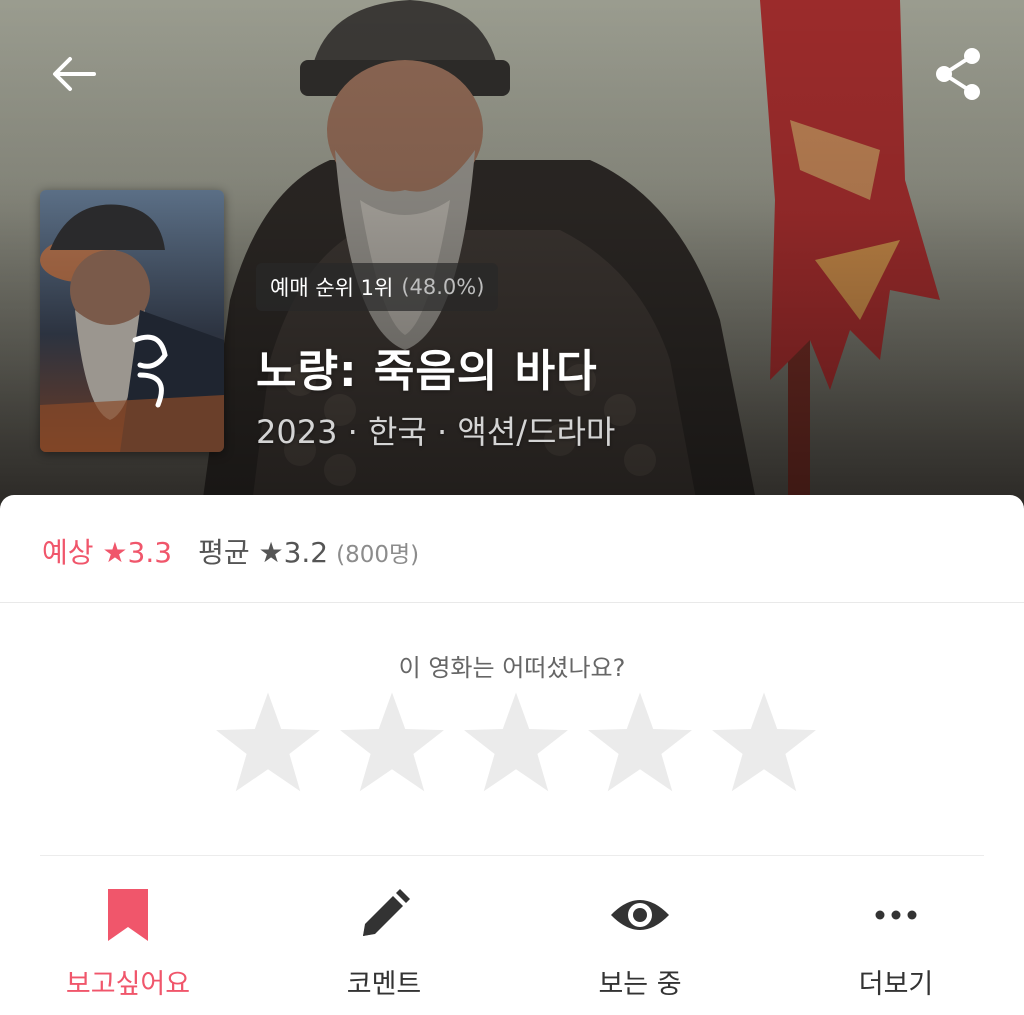 The height and width of the screenshot is (1015, 1024). I want to click on arrow-left-icon, so click(74, 74).